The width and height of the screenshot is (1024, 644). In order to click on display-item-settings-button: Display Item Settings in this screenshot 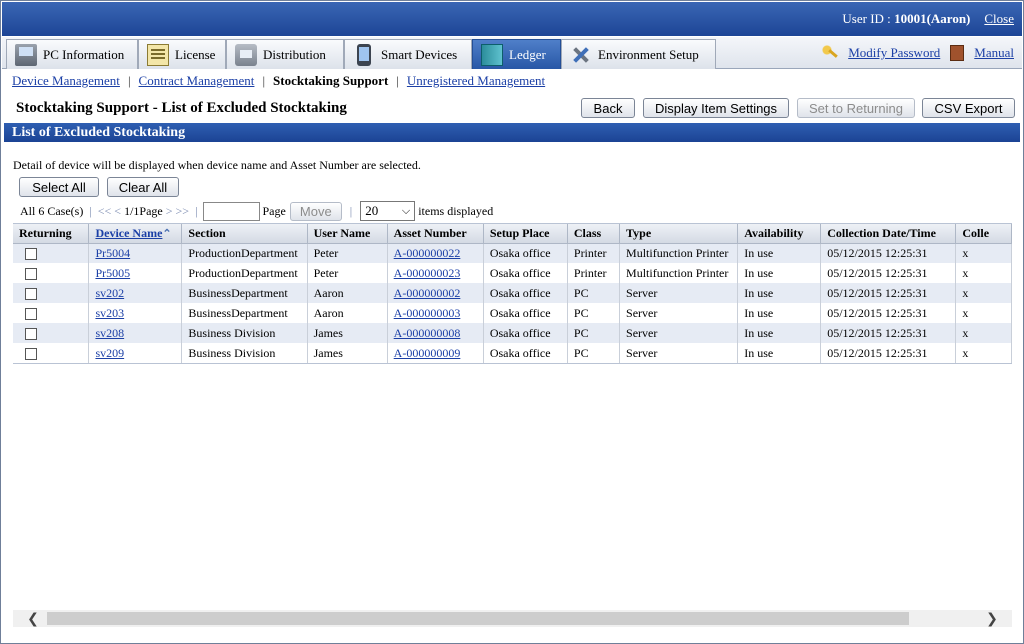, I will do `click(716, 108)`.